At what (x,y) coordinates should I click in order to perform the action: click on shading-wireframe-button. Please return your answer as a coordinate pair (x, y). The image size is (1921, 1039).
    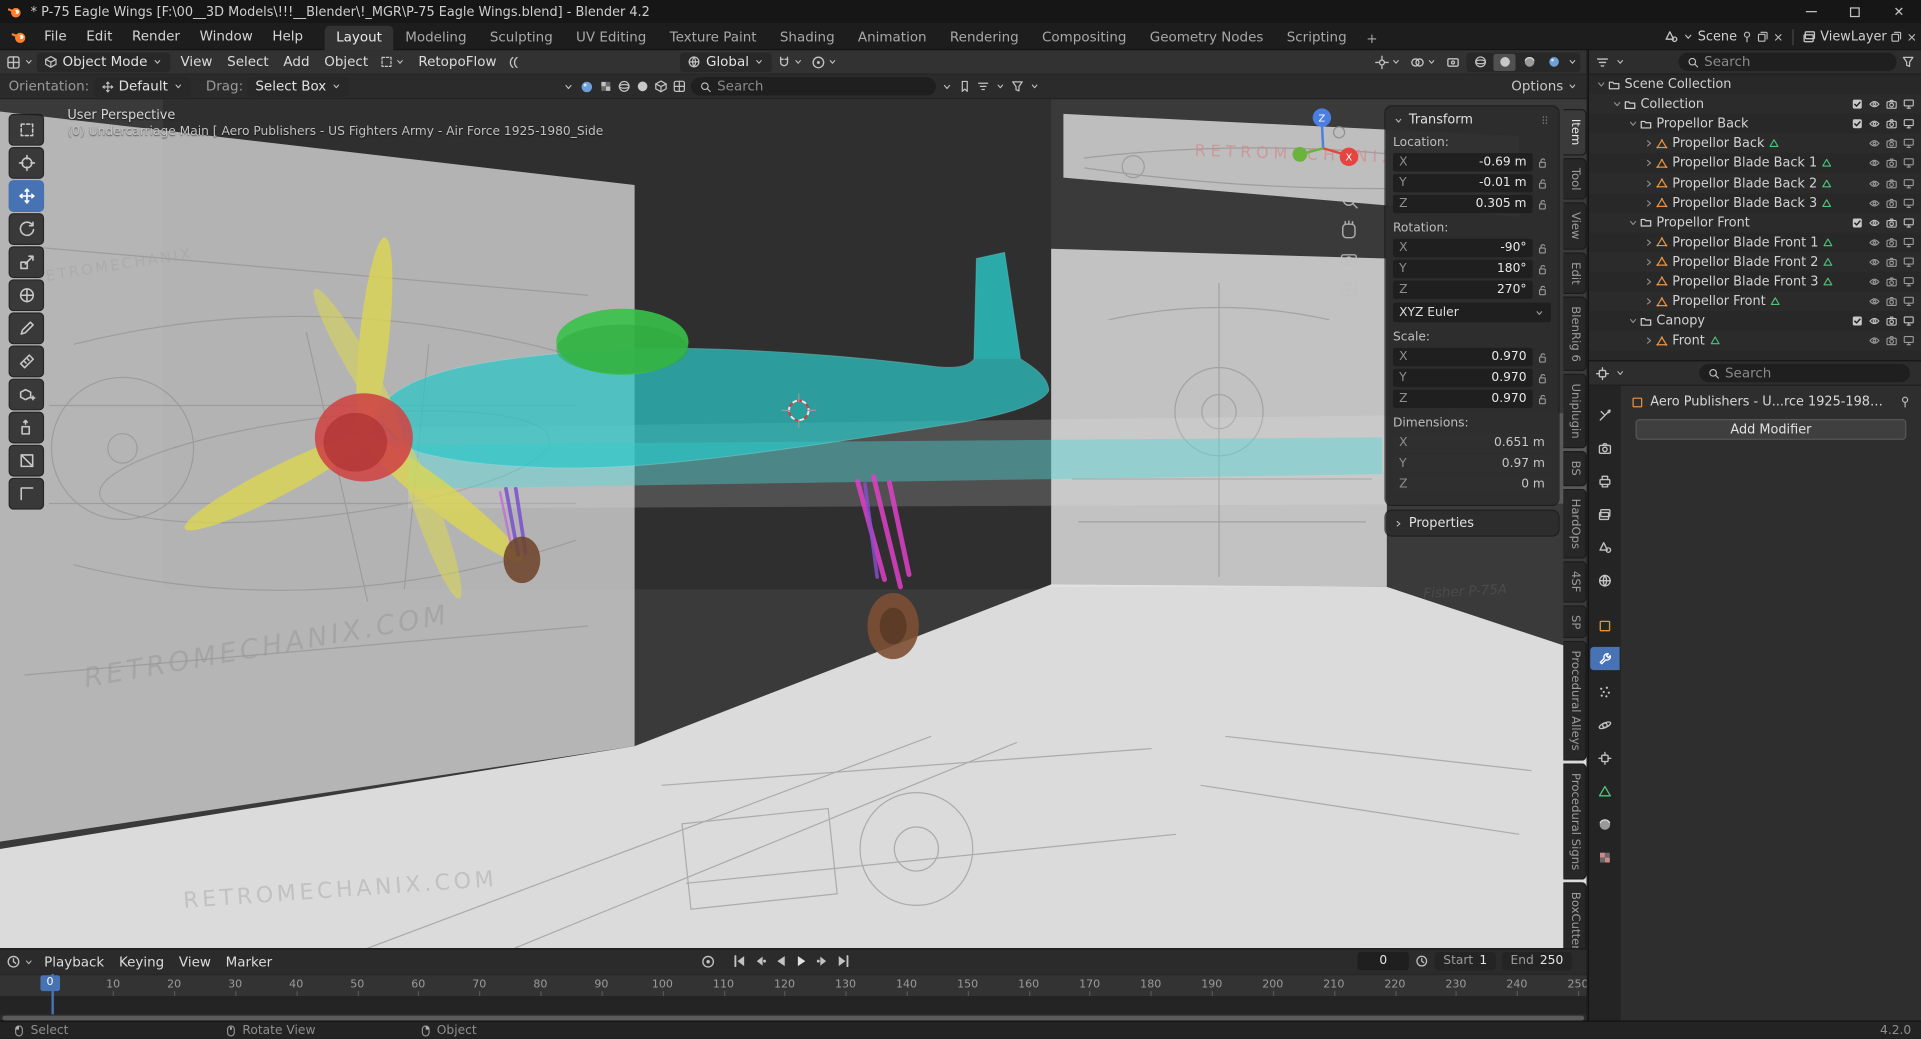
    Looking at the image, I should click on (1480, 61).